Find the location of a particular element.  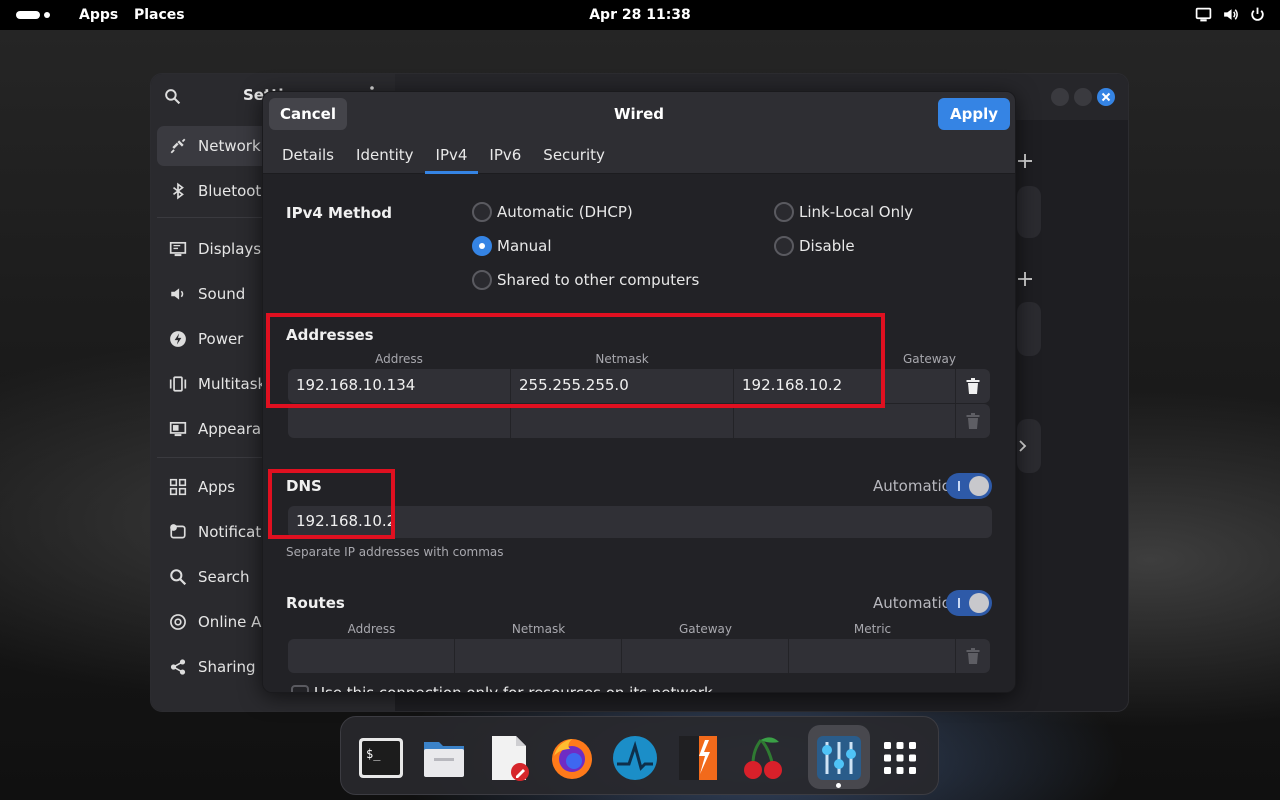

minimize-button is located at coordinates (1060, 97).